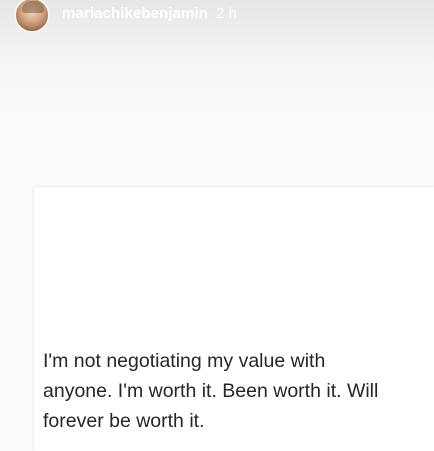  I want to click on avatar, so click(32, 16).